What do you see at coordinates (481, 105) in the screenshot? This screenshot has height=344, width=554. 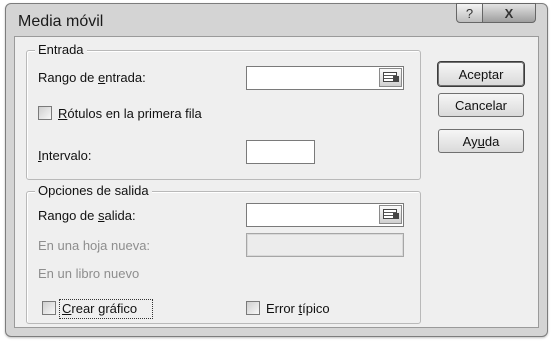 I see `cancelar-button: Cancelar` at bounding box center [481, 105].